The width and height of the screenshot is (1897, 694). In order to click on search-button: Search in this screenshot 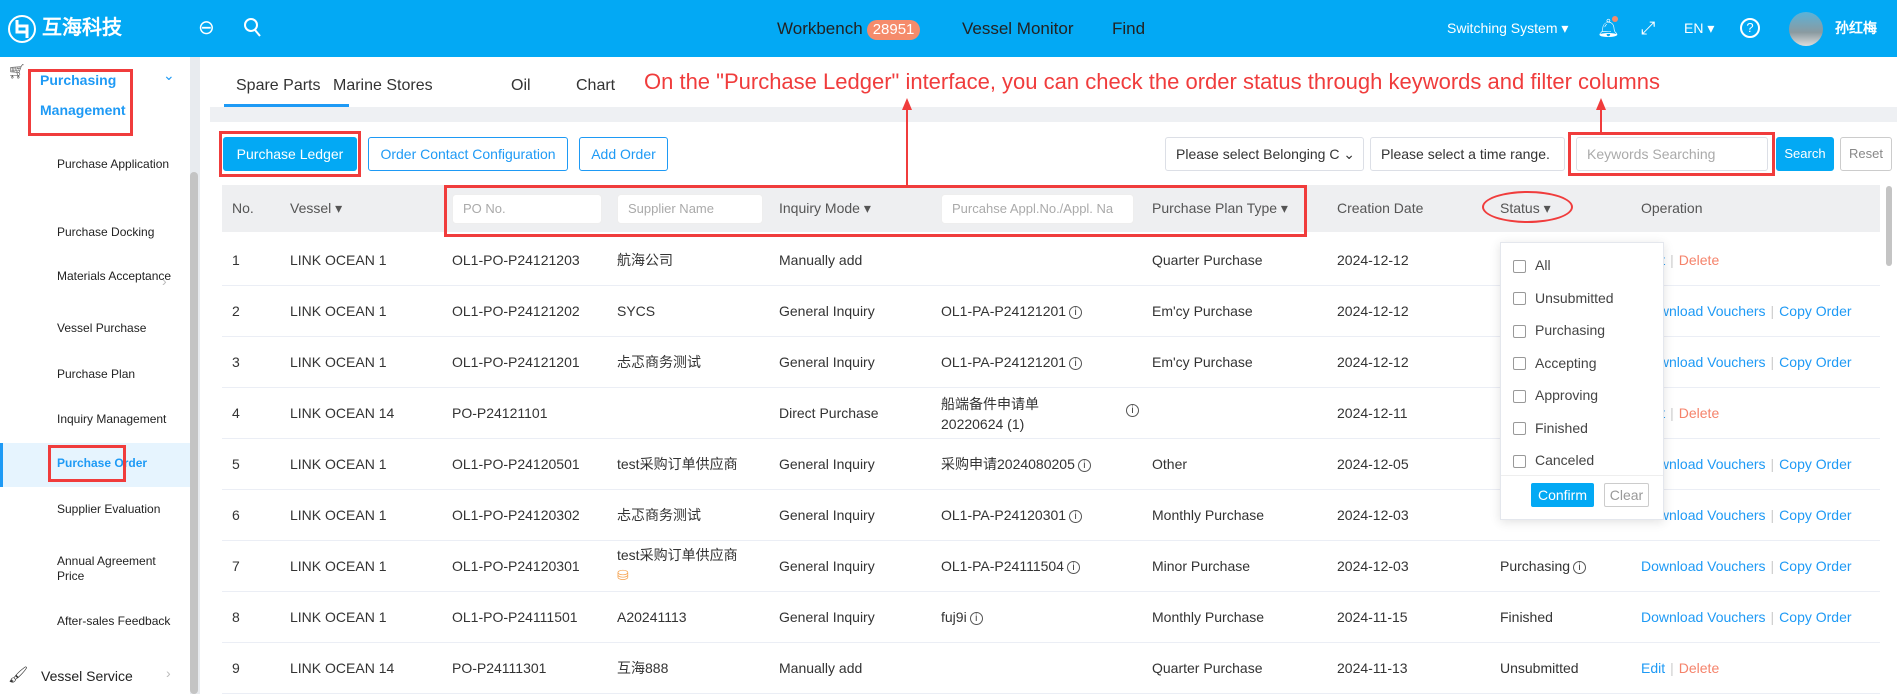, I will do `click(1805, 154)`.